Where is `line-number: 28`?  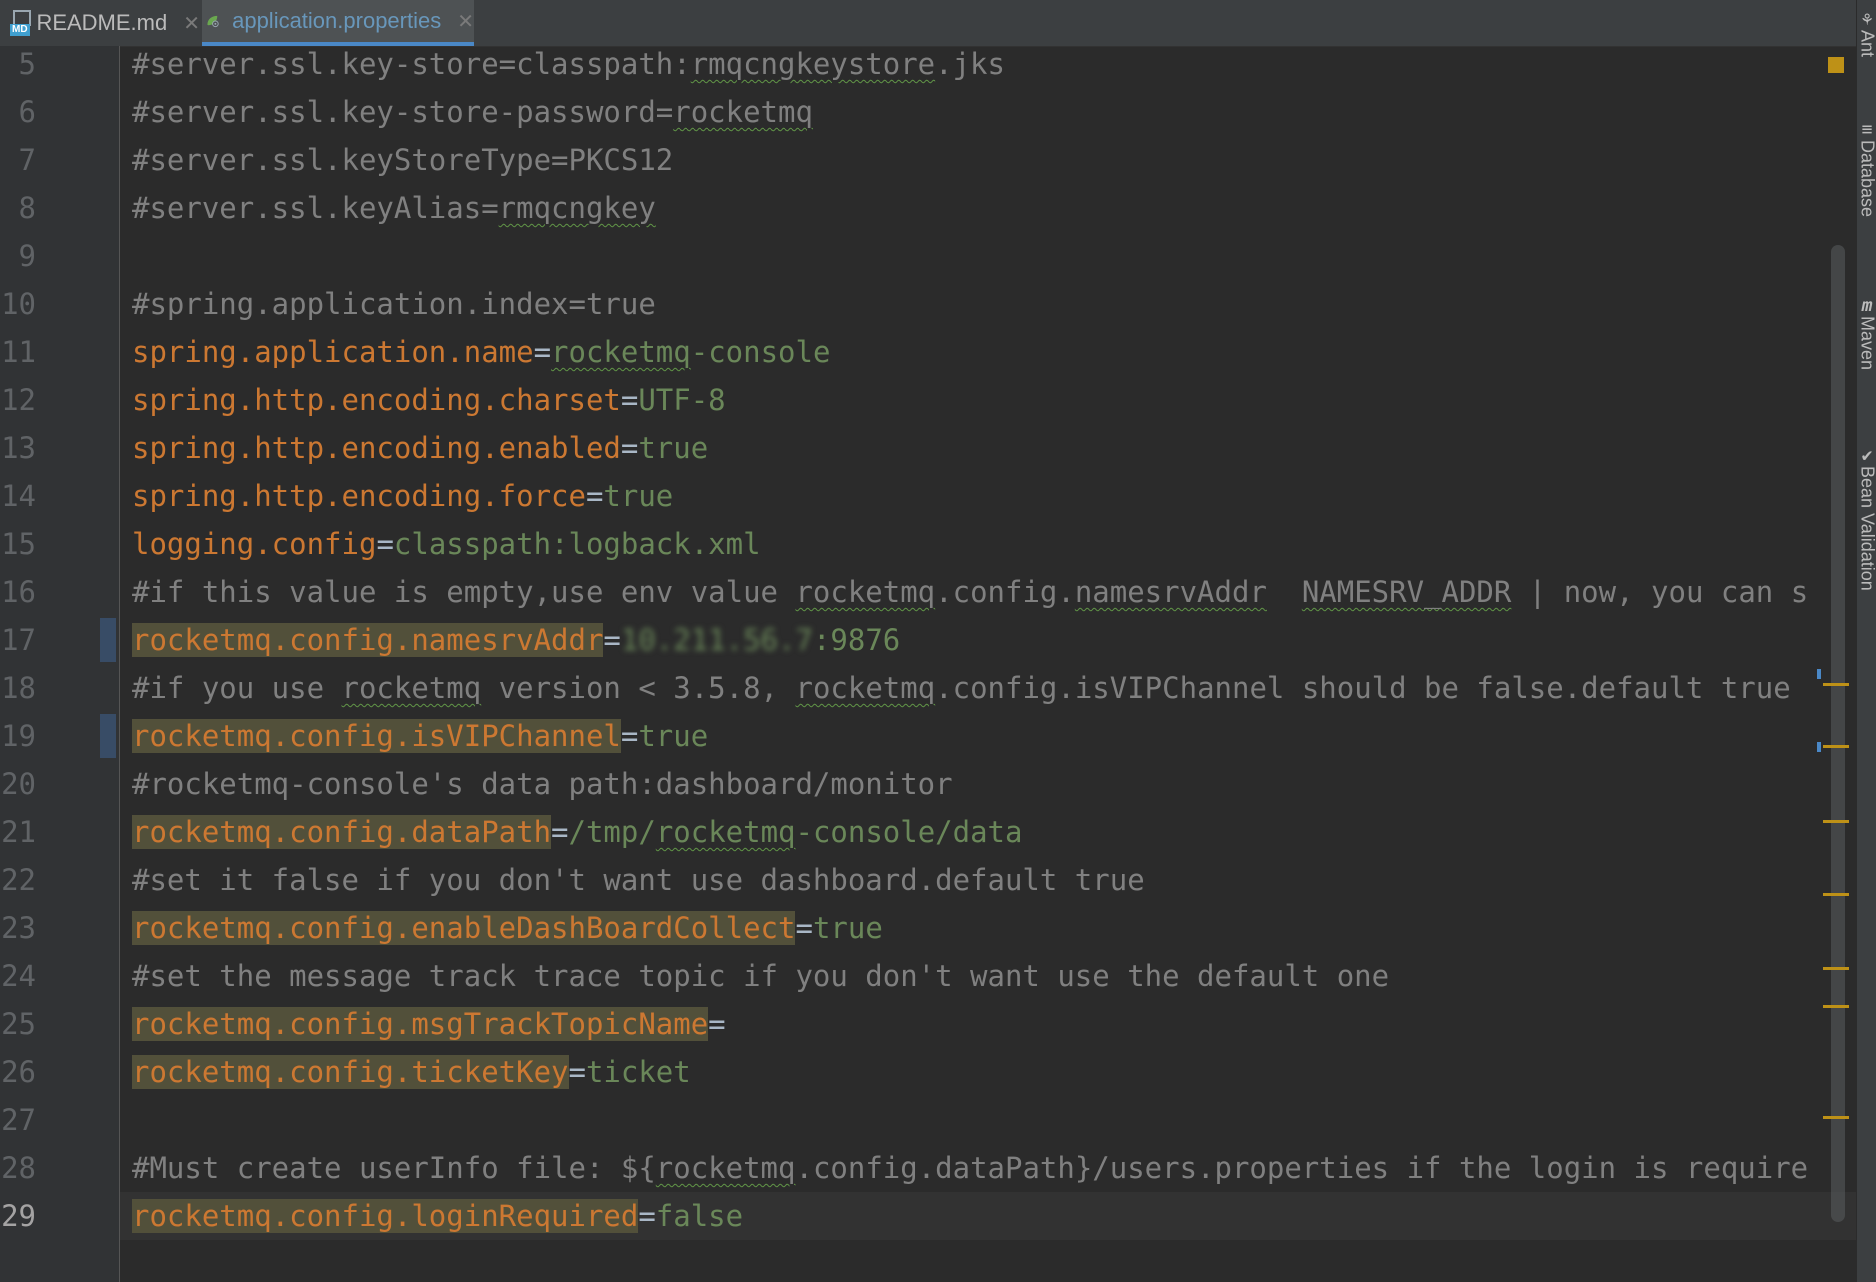 line-number: 28 is located at coordinates (18, 1168).